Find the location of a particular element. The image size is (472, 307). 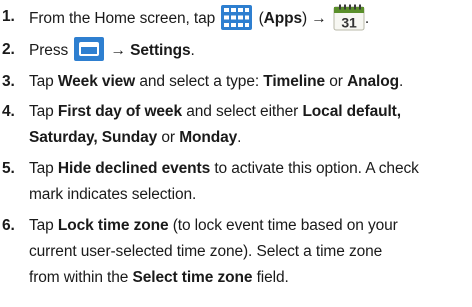

step-text-line-2: mark indicates selection. is located at coordinates (113, 194).